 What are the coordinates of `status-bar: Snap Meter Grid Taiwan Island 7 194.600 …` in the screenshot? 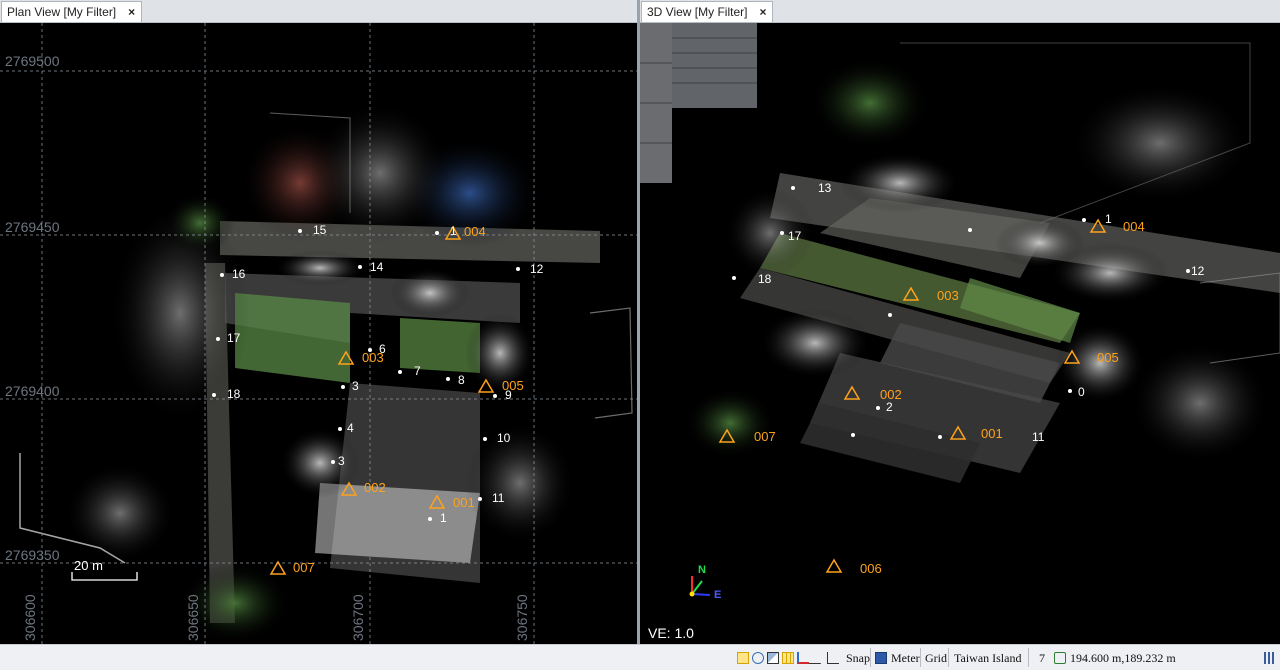 It's located at (640, 657).